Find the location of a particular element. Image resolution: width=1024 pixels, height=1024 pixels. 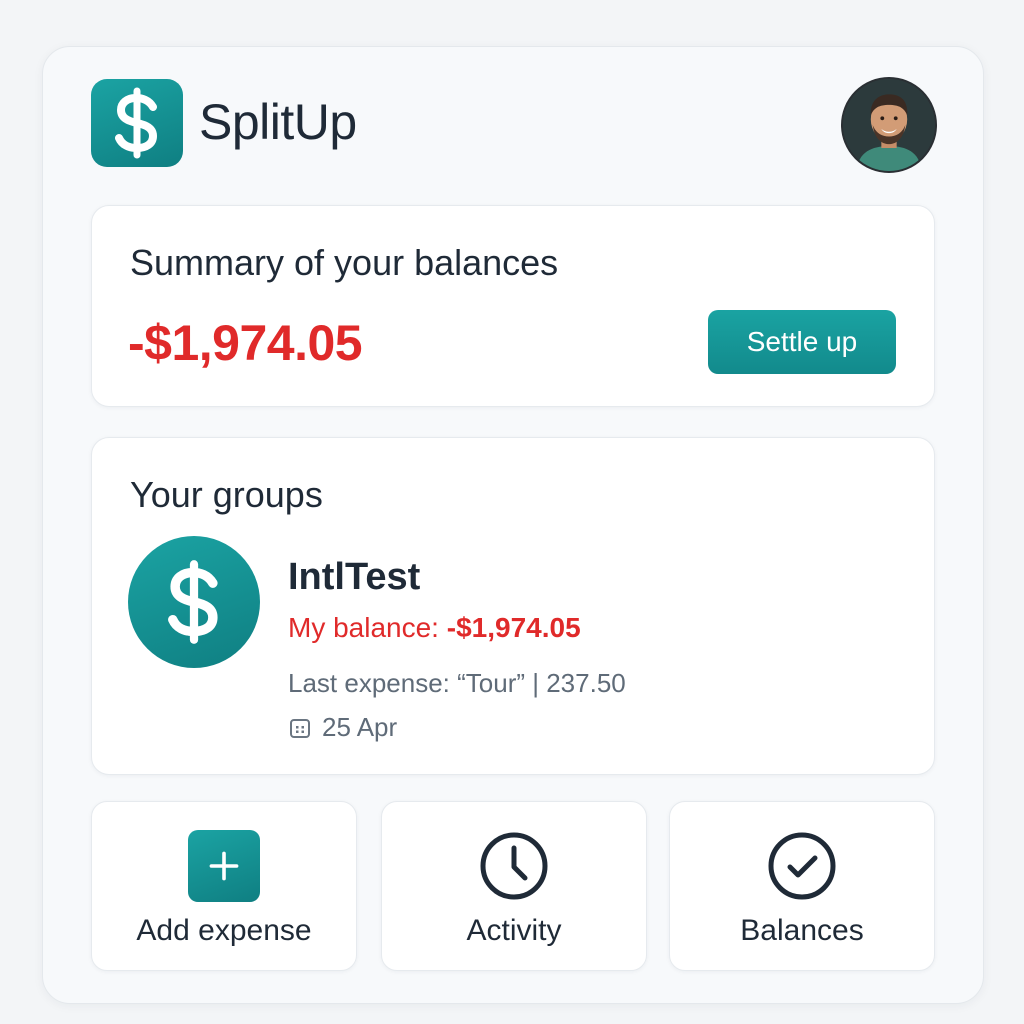

group-date: 25 Apr is located at coordinates (342, 727).